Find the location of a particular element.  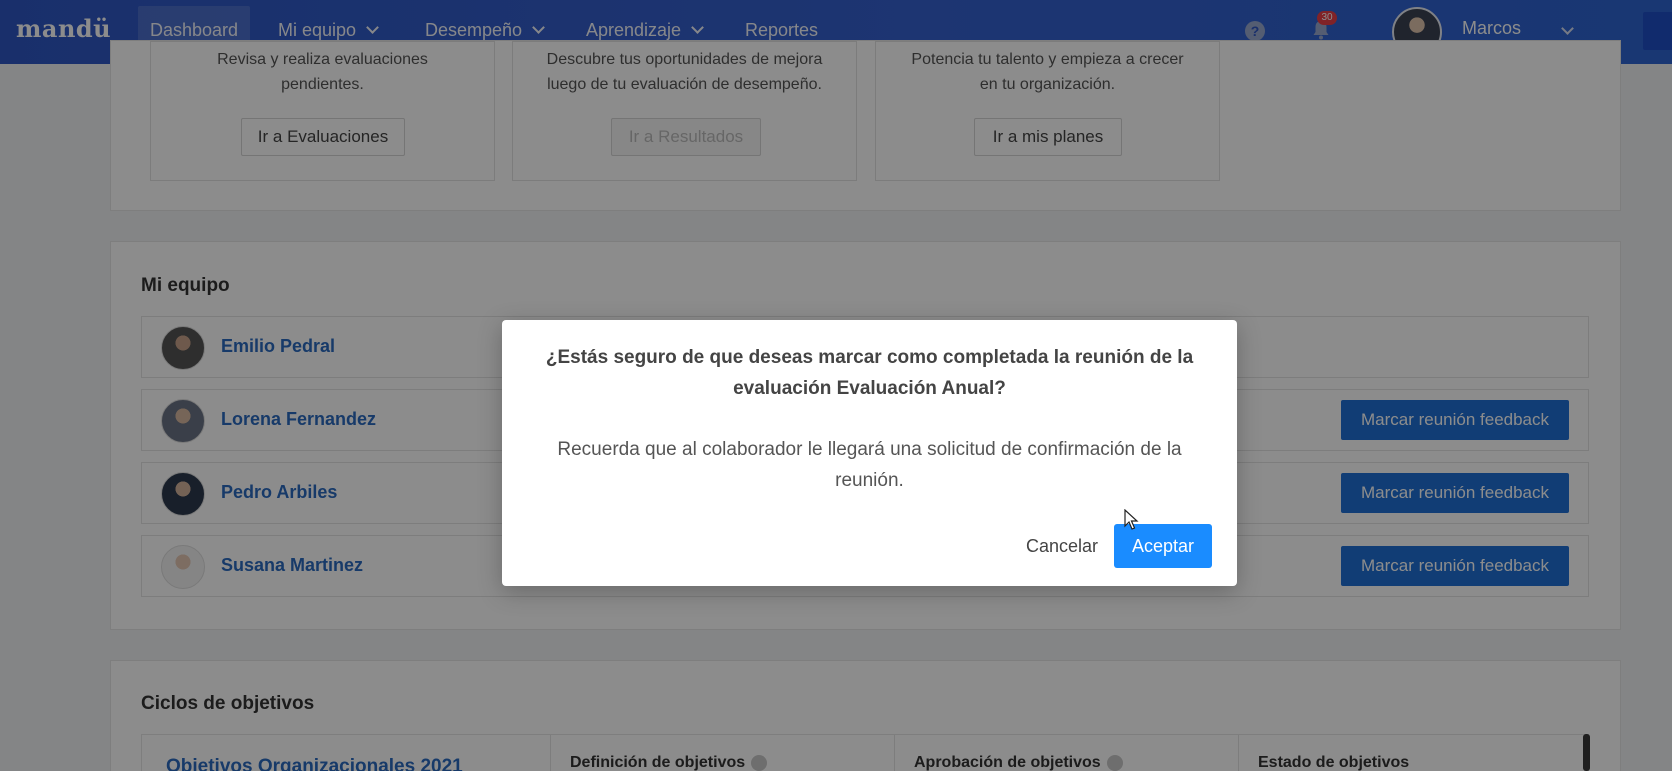

mouse-cursor-icon is located at coordinates (1131, 519).